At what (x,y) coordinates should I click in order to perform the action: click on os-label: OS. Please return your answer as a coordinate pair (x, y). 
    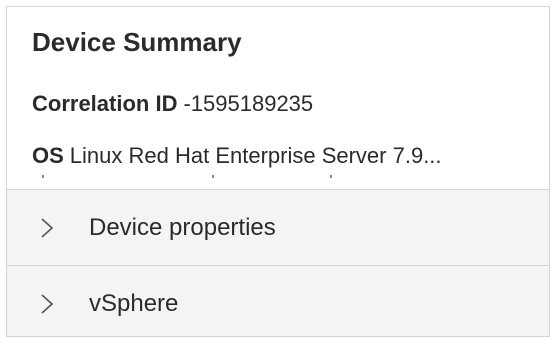
    Looking at the image, I should click on (48, 155).